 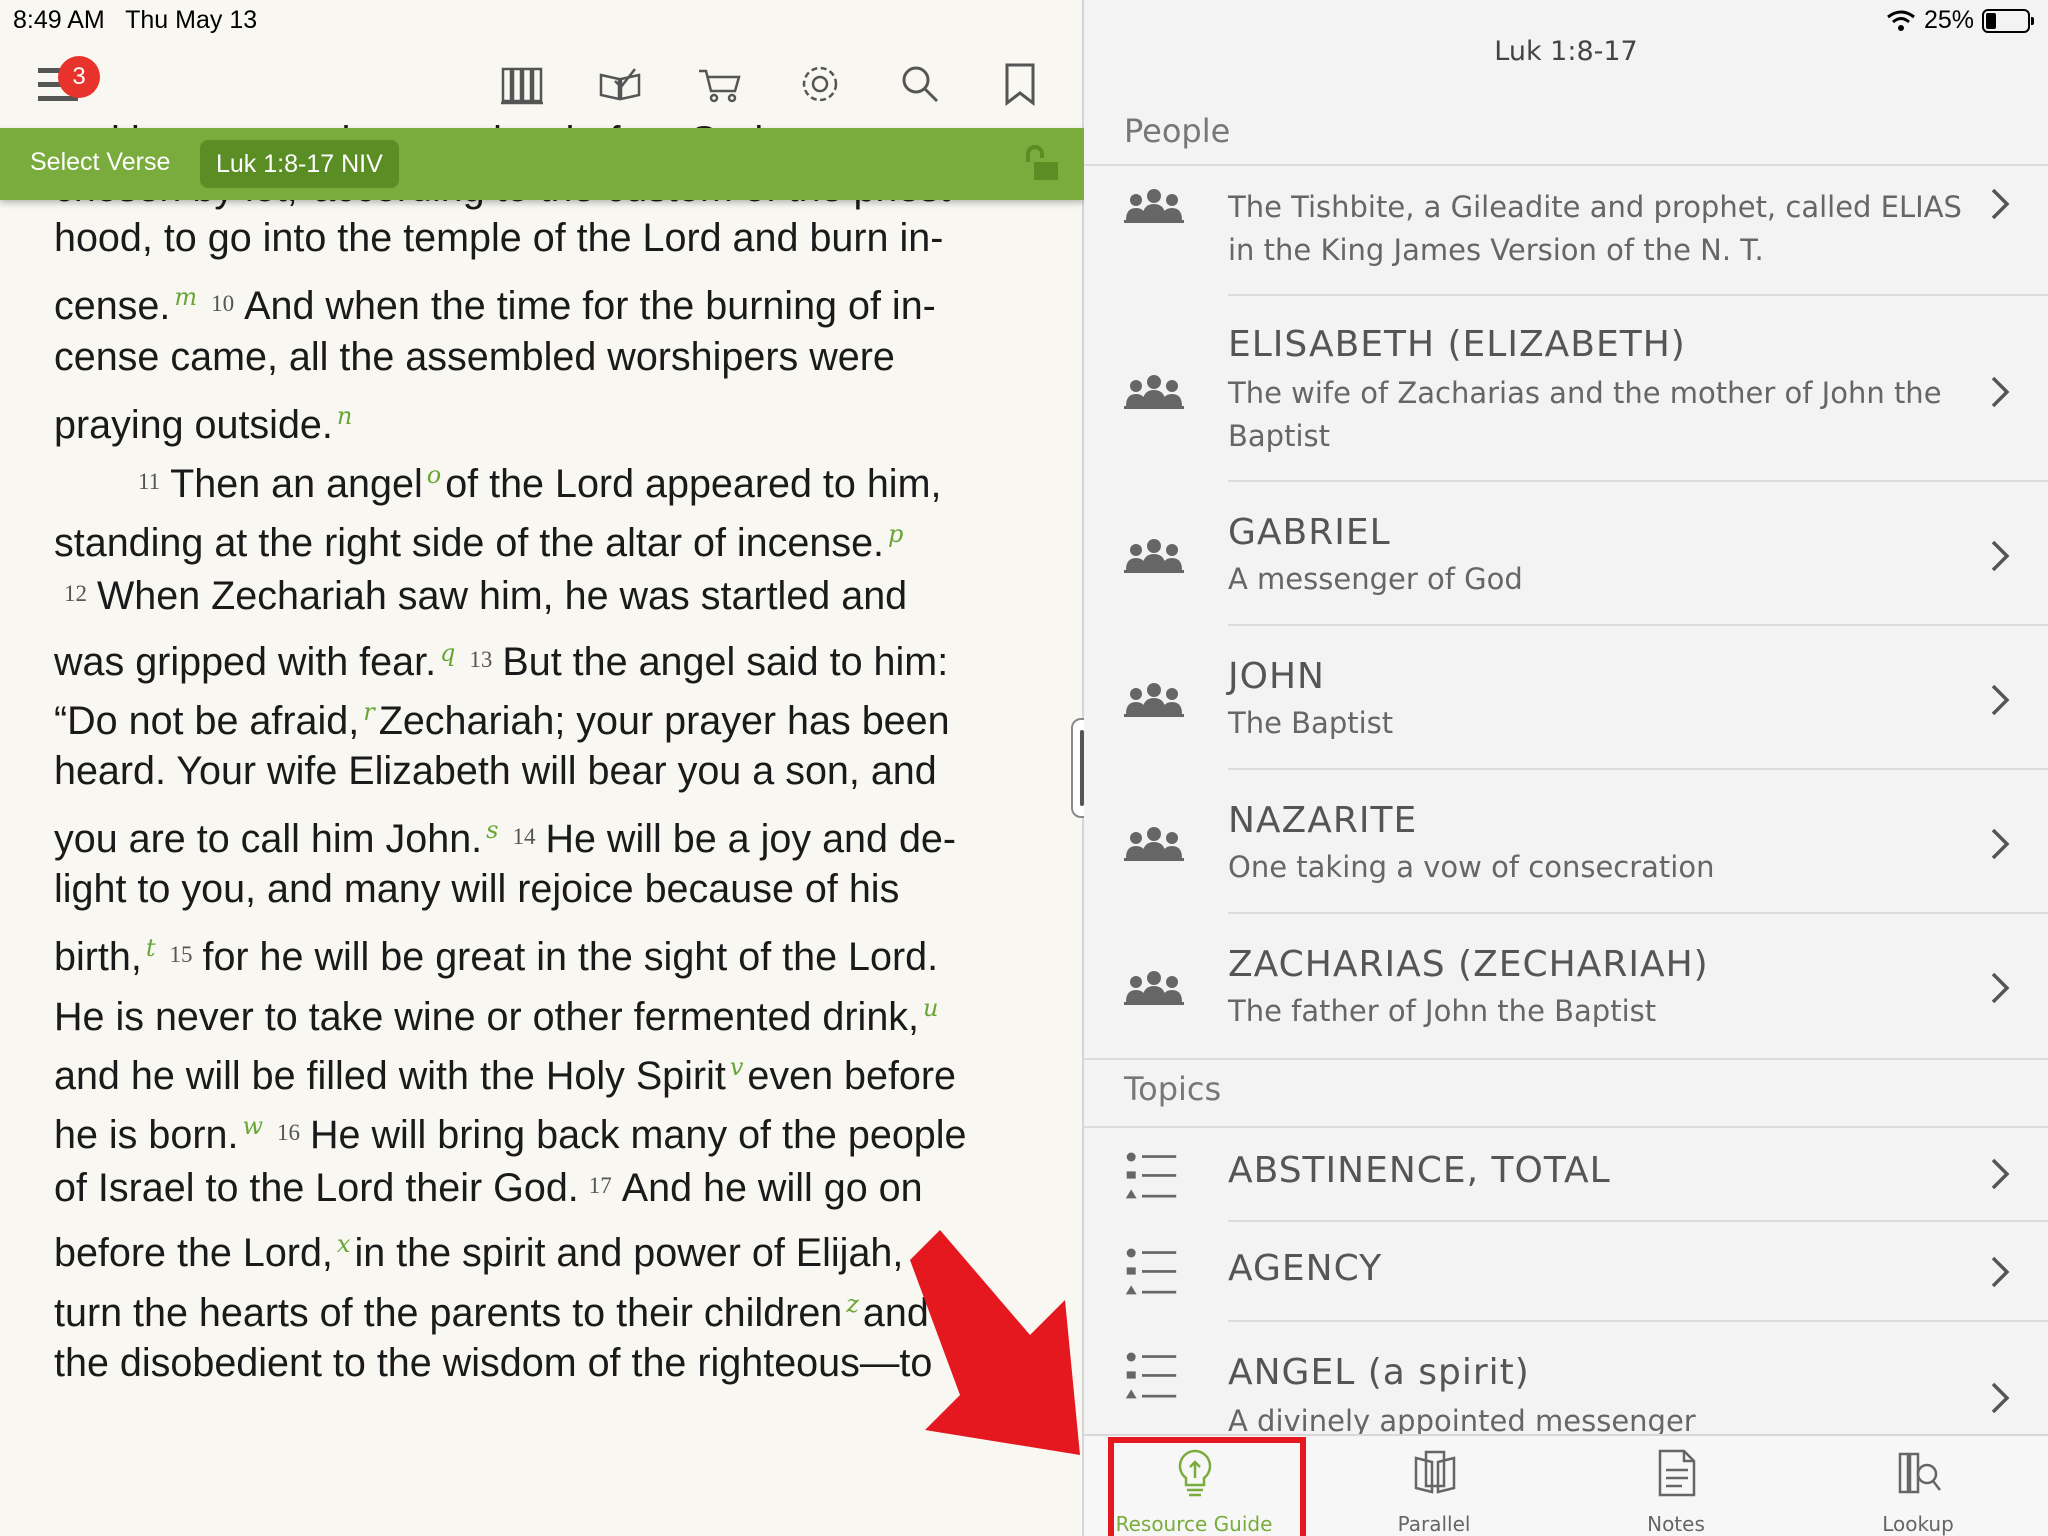 What do you see at coordinates (151, 948) in the screenshot?
I see `cross-reference-marker: t` at bounding box center [151, 948].